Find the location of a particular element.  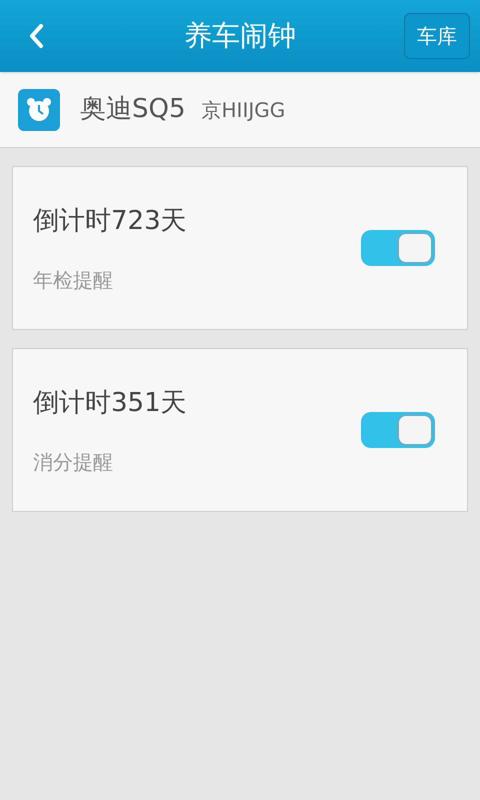

car-name: 奥迪SQ5 is located at coordinates (133, 109).